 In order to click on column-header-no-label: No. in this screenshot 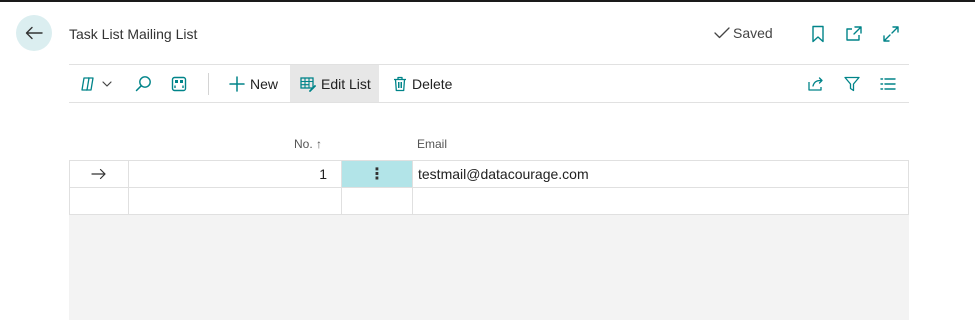, I will do `click(303, 144)`.